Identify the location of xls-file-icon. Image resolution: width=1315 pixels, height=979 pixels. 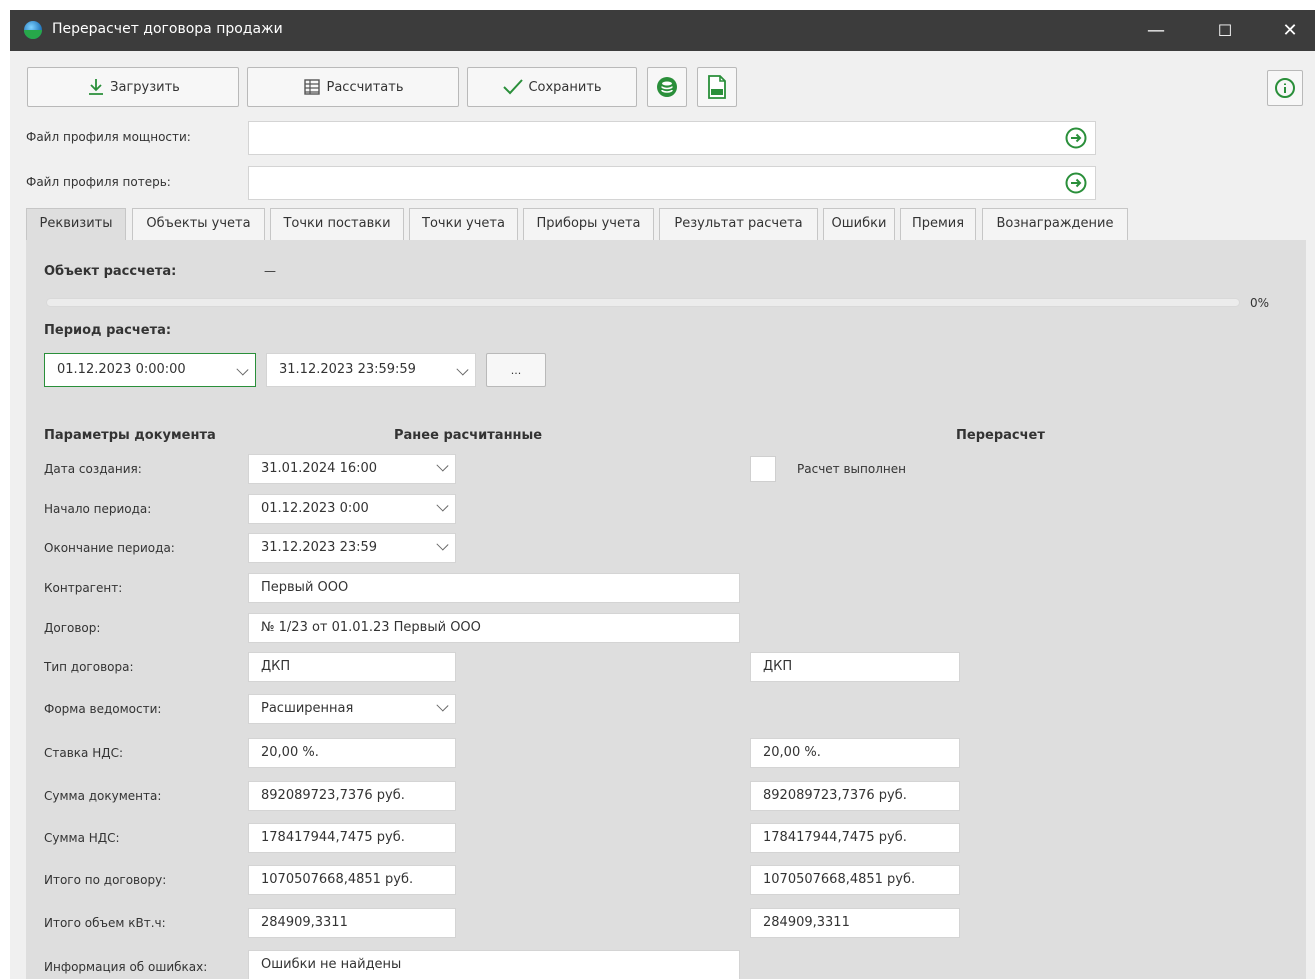
(717, 87).